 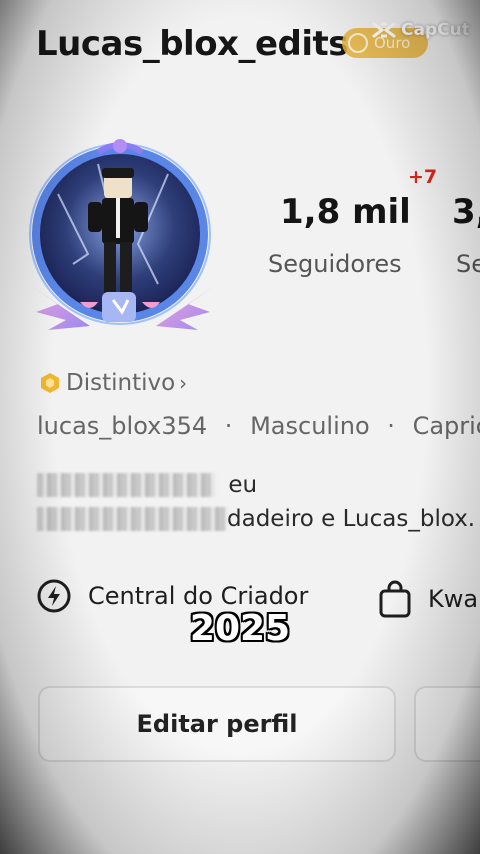 What do you see at coordinates (466, 212) in the screenshot?
I see `following-count: 3,` at bounding box center [466, 212].